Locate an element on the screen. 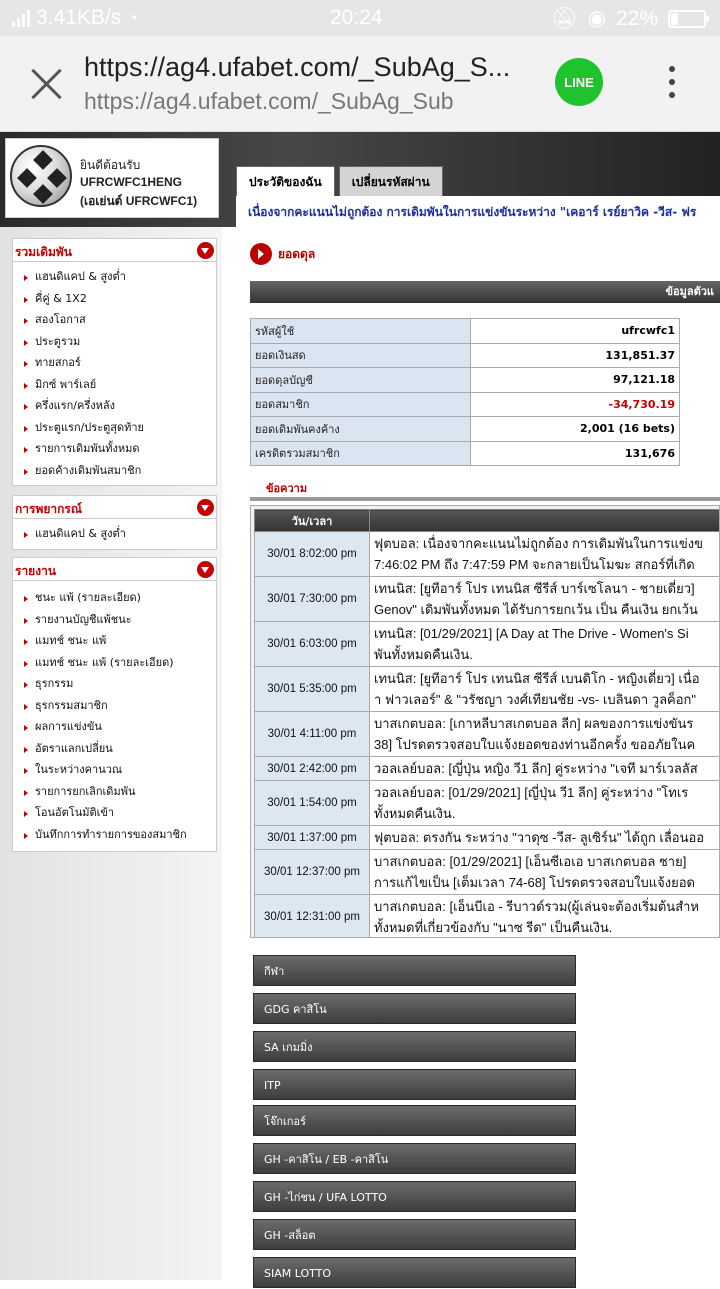 This screenshot has width=720, height=1289. sidebar-item: รายงานบัญชีแพ้ชนะ is located at coordinates (114, 620).